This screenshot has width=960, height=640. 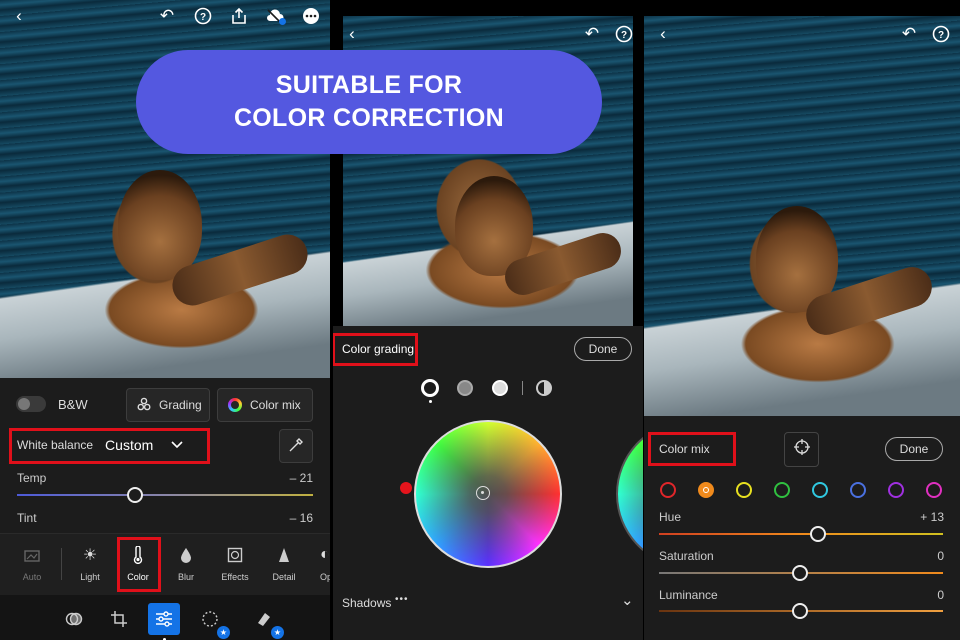 What do you see at coordinates (801, 534) in the screenshot?
I see `hue-slider-track` at bounding box center [801, 534].